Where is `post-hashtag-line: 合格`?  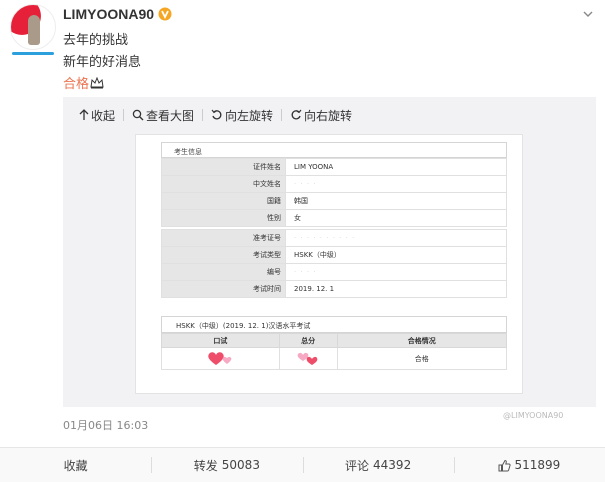 post-hashtag-line: 合格 is located at coordinates (83, 82).